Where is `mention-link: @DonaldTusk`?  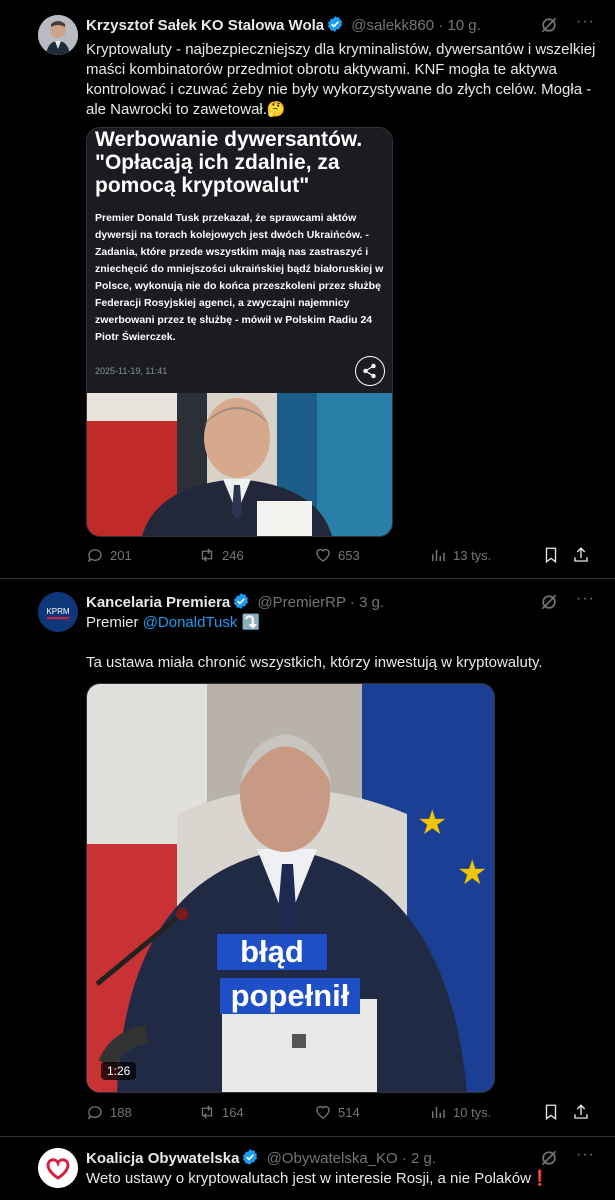 mention-link: @DonaldTusk is located at coordinates (190, 622).